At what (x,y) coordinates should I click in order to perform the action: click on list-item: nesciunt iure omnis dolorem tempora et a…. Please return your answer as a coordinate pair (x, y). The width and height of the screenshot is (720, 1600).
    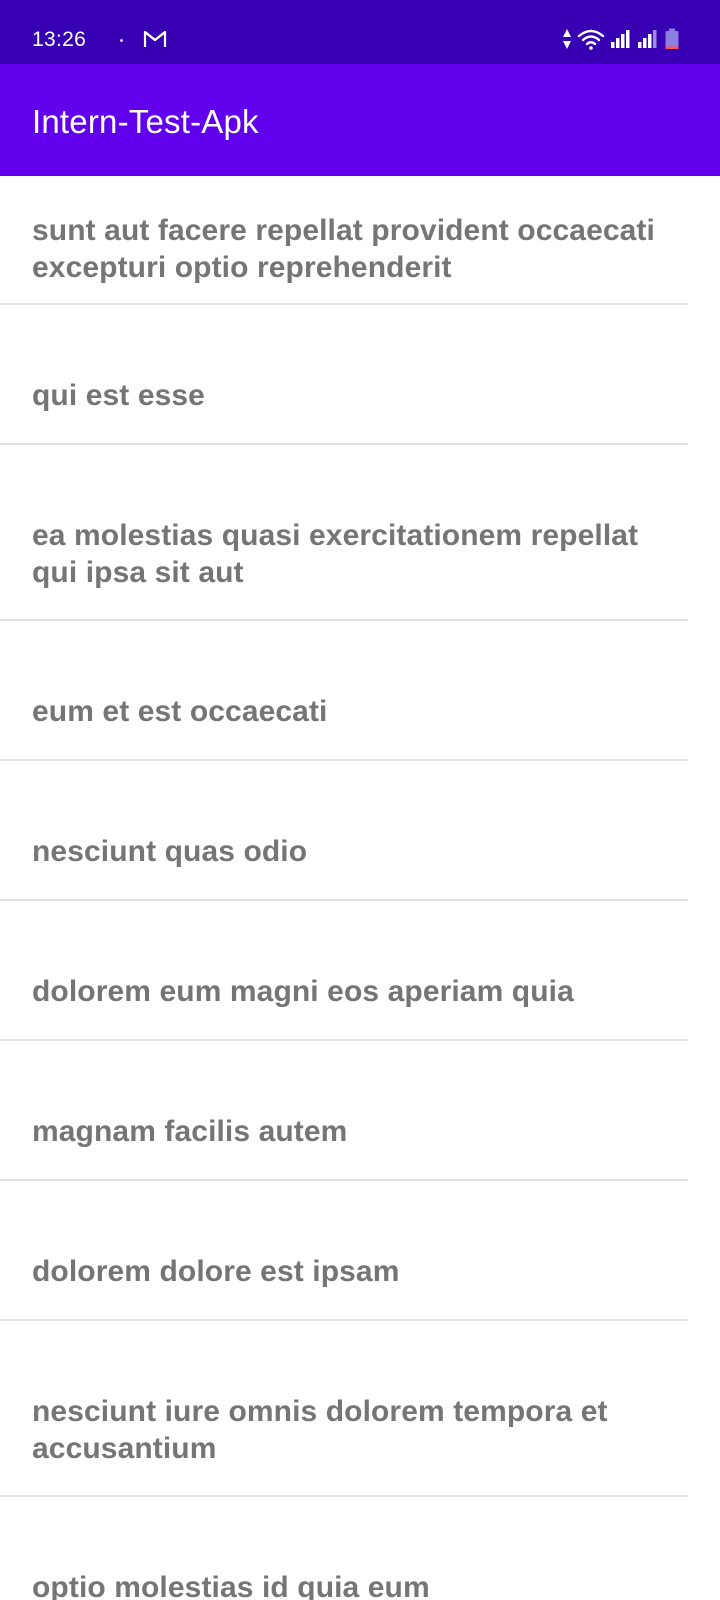
    Looking at the image, I should click on (344, 1409).